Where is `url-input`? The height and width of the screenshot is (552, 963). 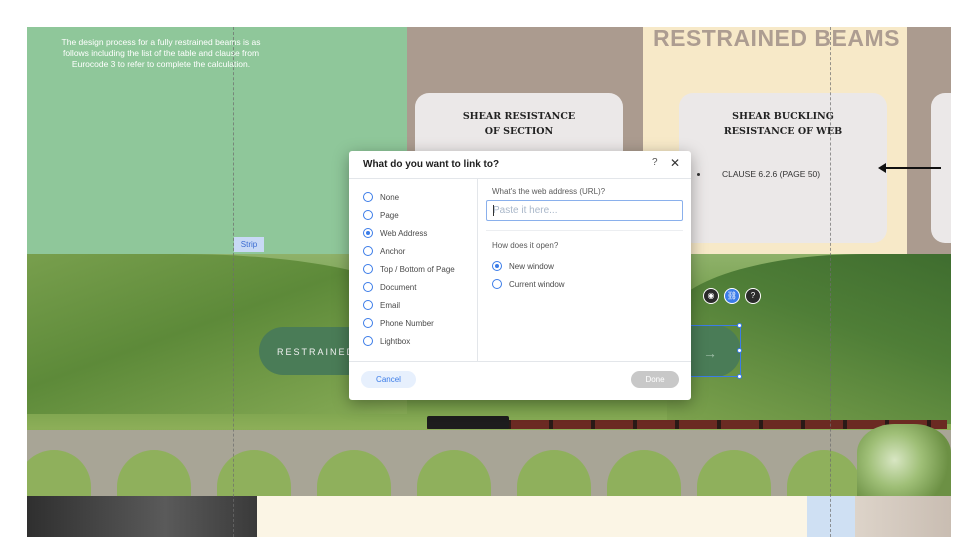
url-input is located at coordinates (584, 210).